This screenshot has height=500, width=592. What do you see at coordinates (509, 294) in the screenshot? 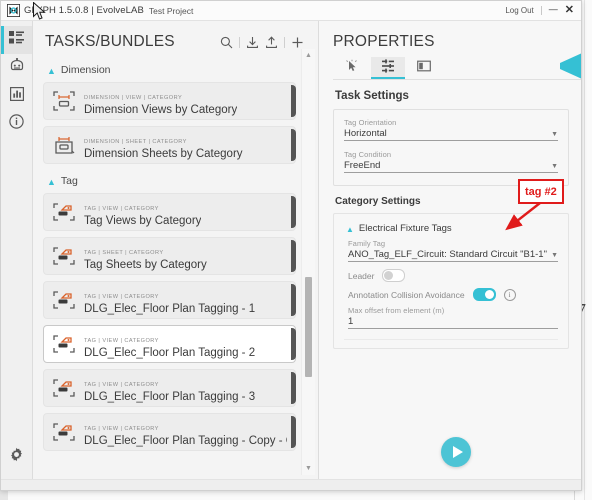
I see `info-circle-icon: i` at bounding box center [509, 294].